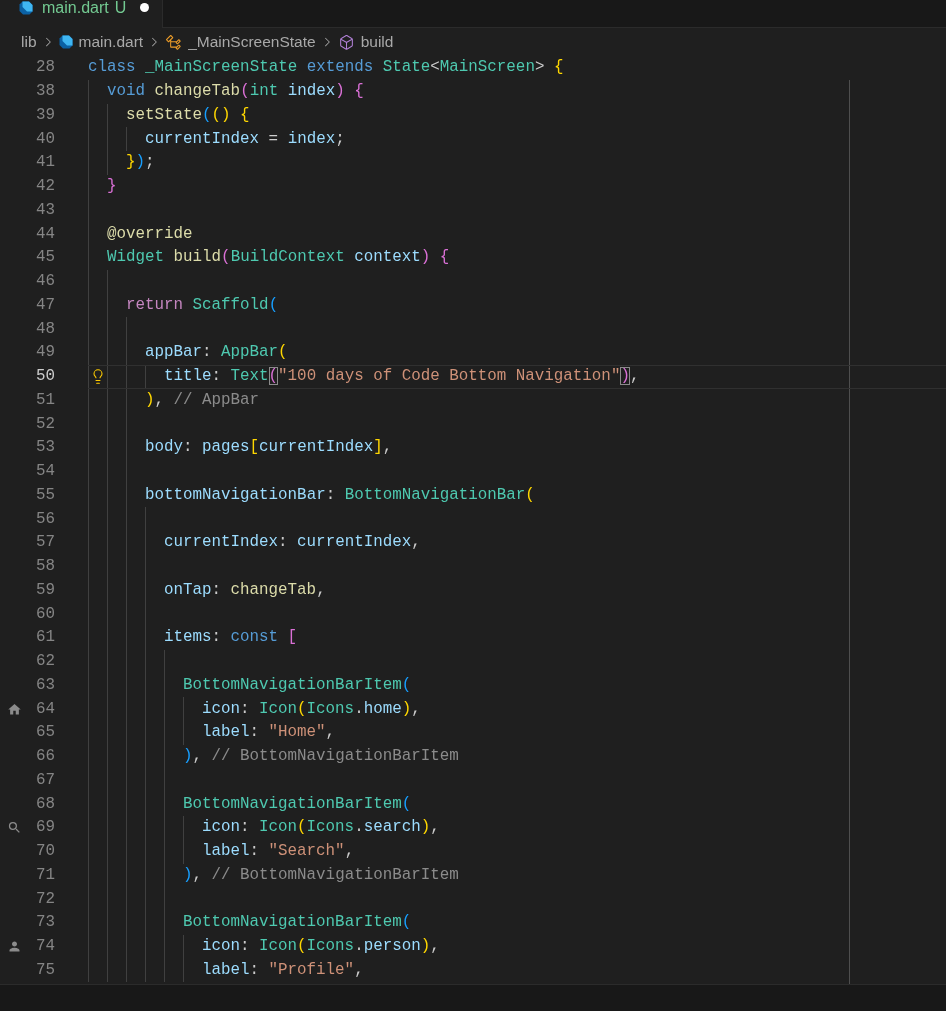 The height and width of the screenshot is (1011, 946). What do you see at coordinates (326, 68) in the screenshot?
I see `code-line: class _MainScreenState extends State<MainScreen> {` at bounding box center [326, 68].